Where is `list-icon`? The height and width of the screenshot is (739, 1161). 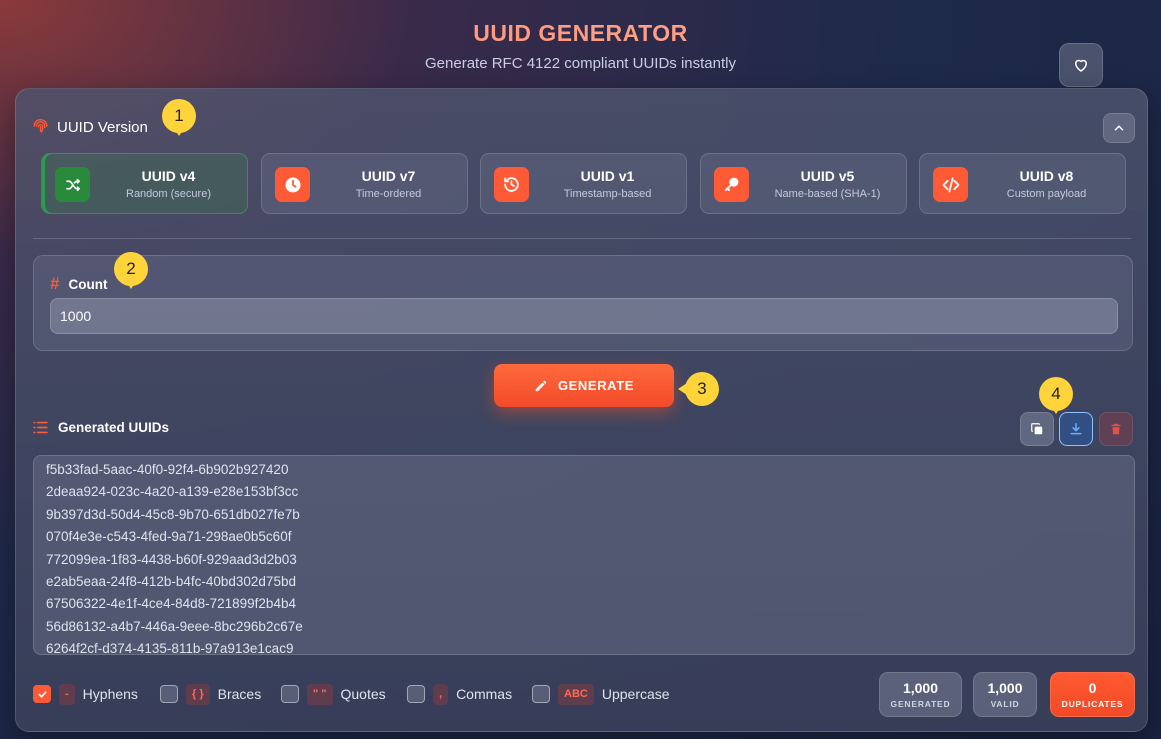 list-icon is located at coordinates (40, 427).